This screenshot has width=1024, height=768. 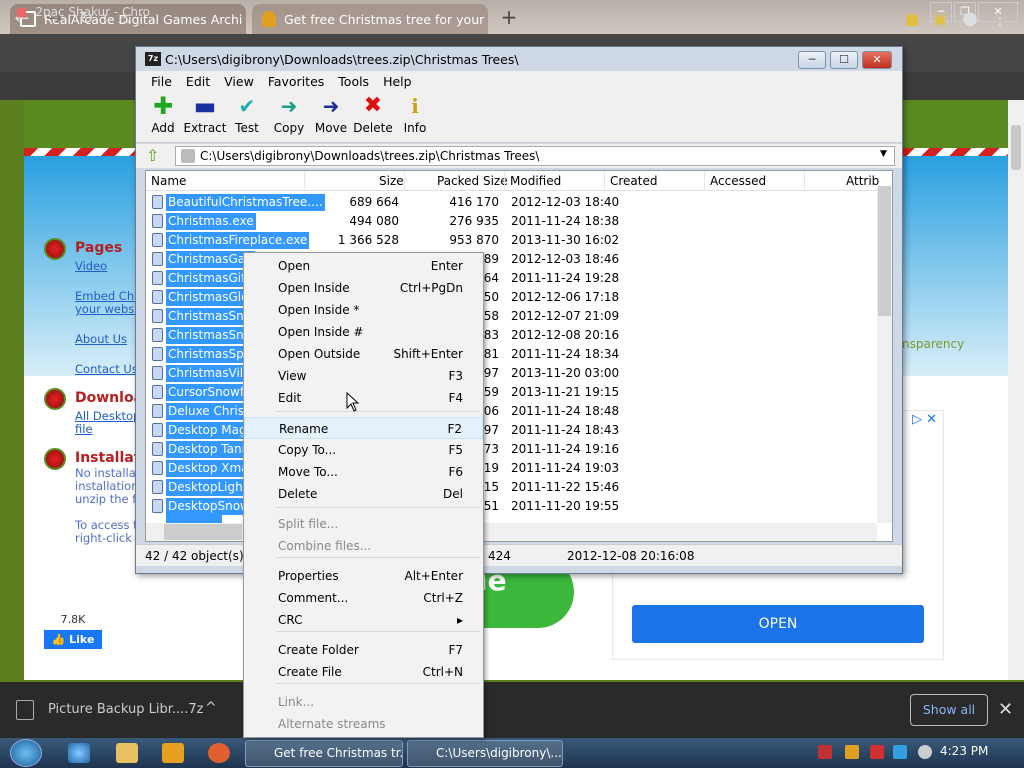 I want to click on extension-puzzle-icon: ■, so click(x=912, y=19).